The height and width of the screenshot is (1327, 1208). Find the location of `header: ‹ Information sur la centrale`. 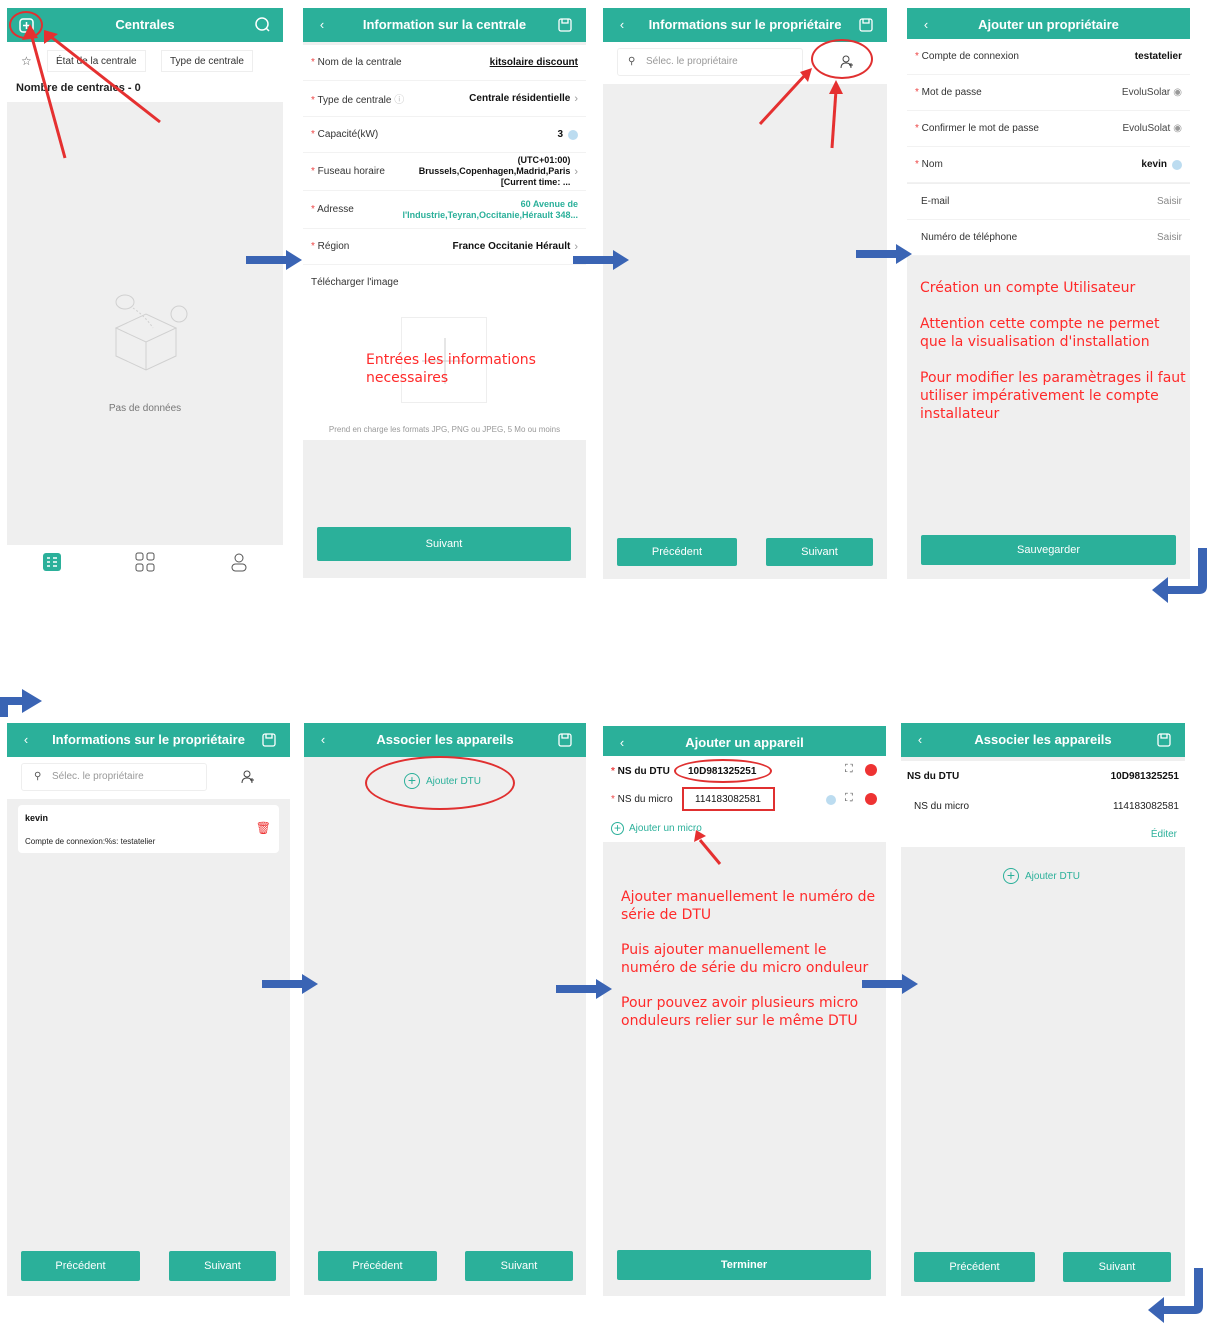

header: ‹ Information sur la centrale is located at coordinates (444, 25).